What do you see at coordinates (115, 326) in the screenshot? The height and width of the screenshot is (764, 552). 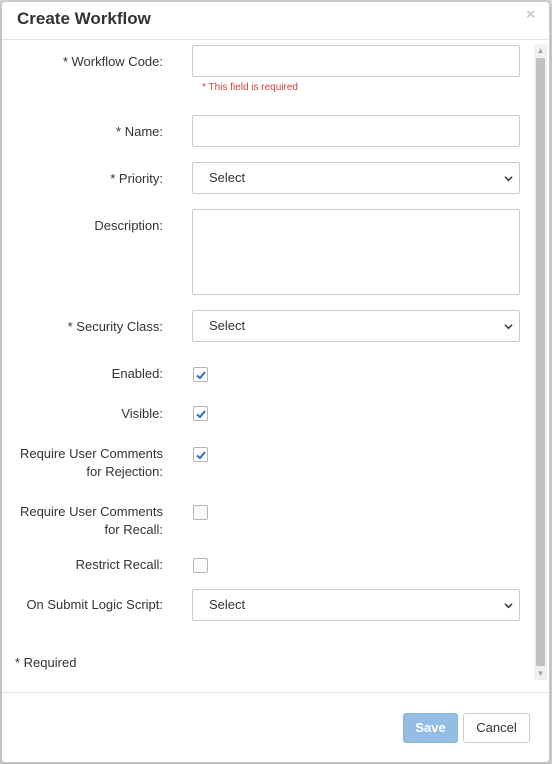 I see `security-class-label: * Security Class:` at bounding box center [115, 326].